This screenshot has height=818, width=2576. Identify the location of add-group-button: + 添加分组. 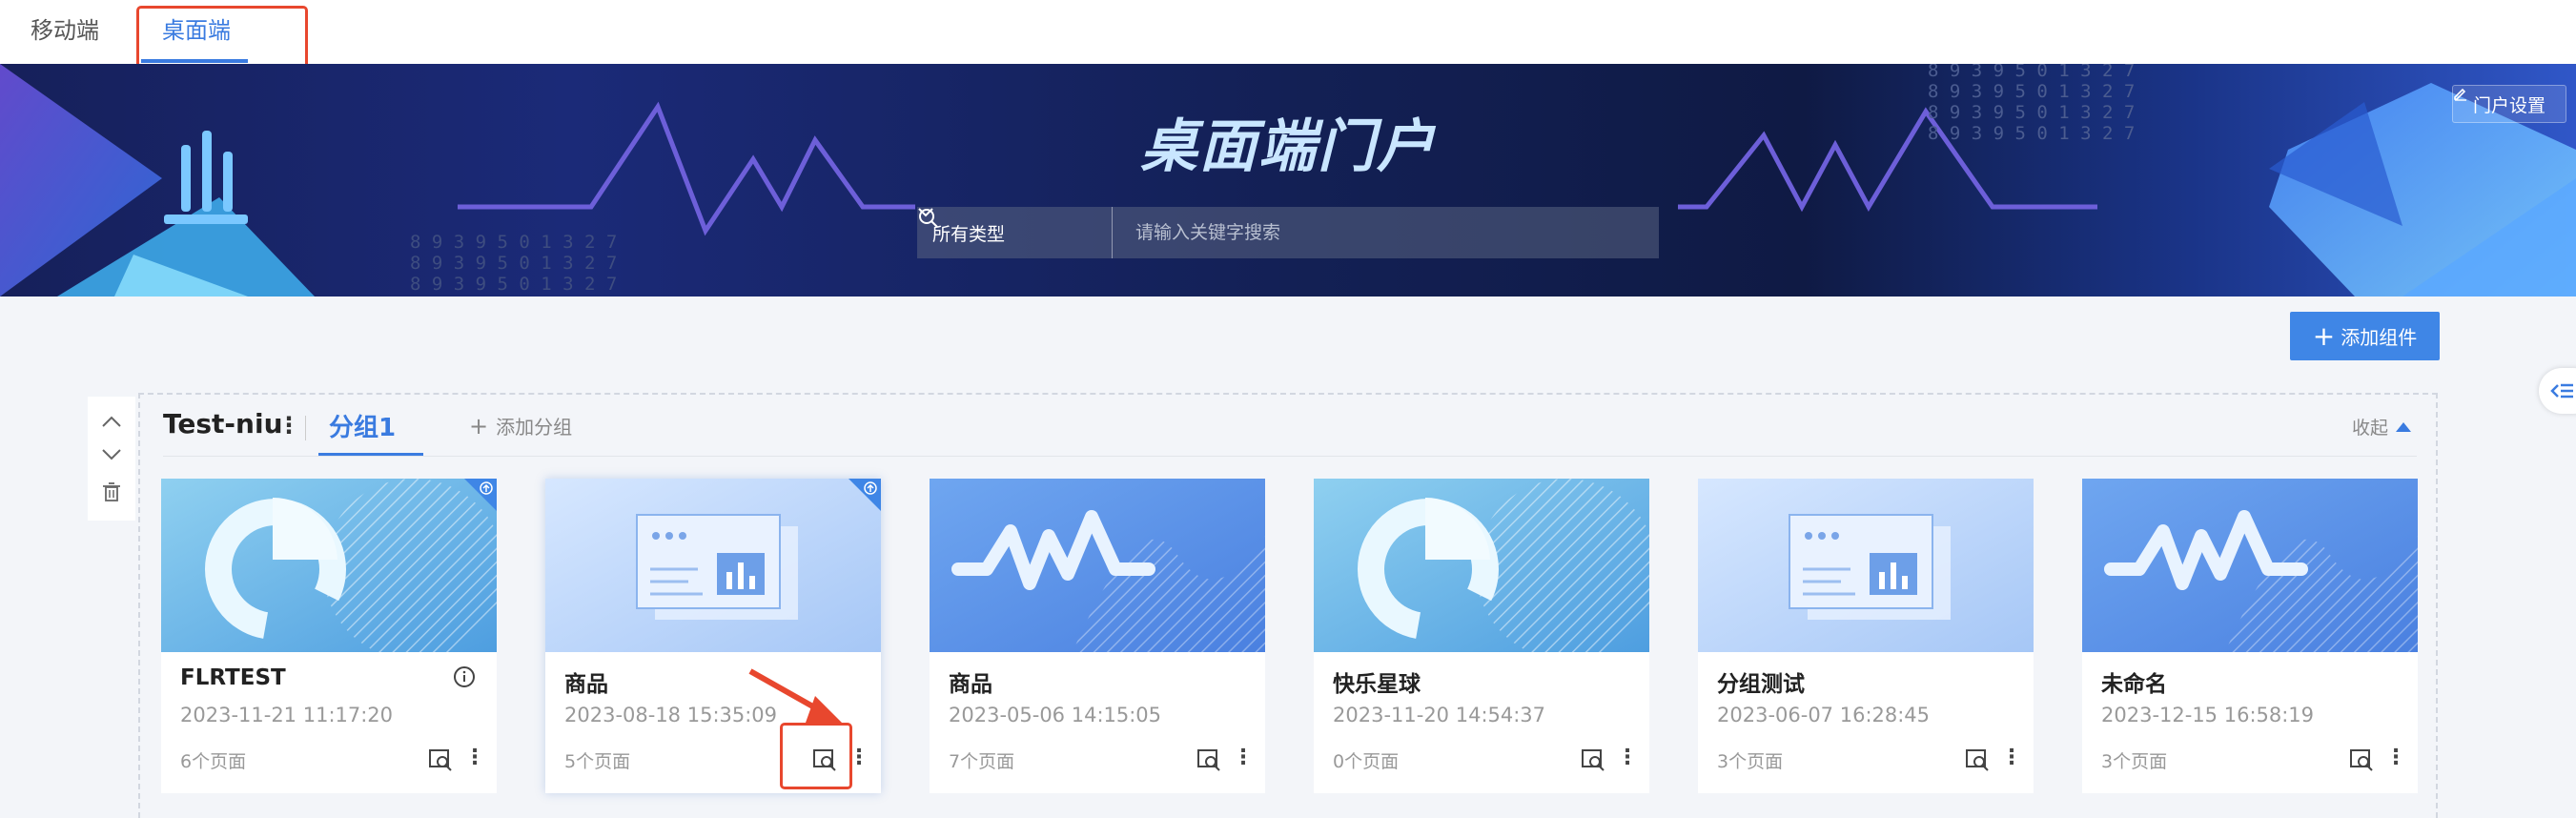
(520, 426).